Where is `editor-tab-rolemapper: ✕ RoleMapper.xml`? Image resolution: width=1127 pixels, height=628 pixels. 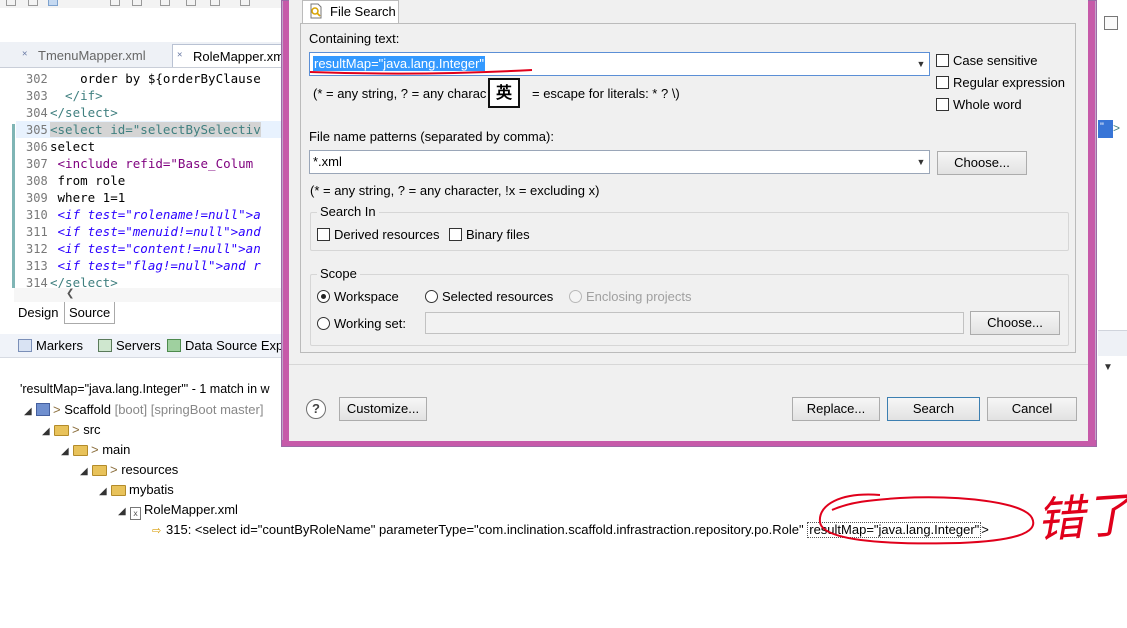 editor-tab-rolemapper: ✕ RoleMapper.xml is located at coordinates (231, 55).